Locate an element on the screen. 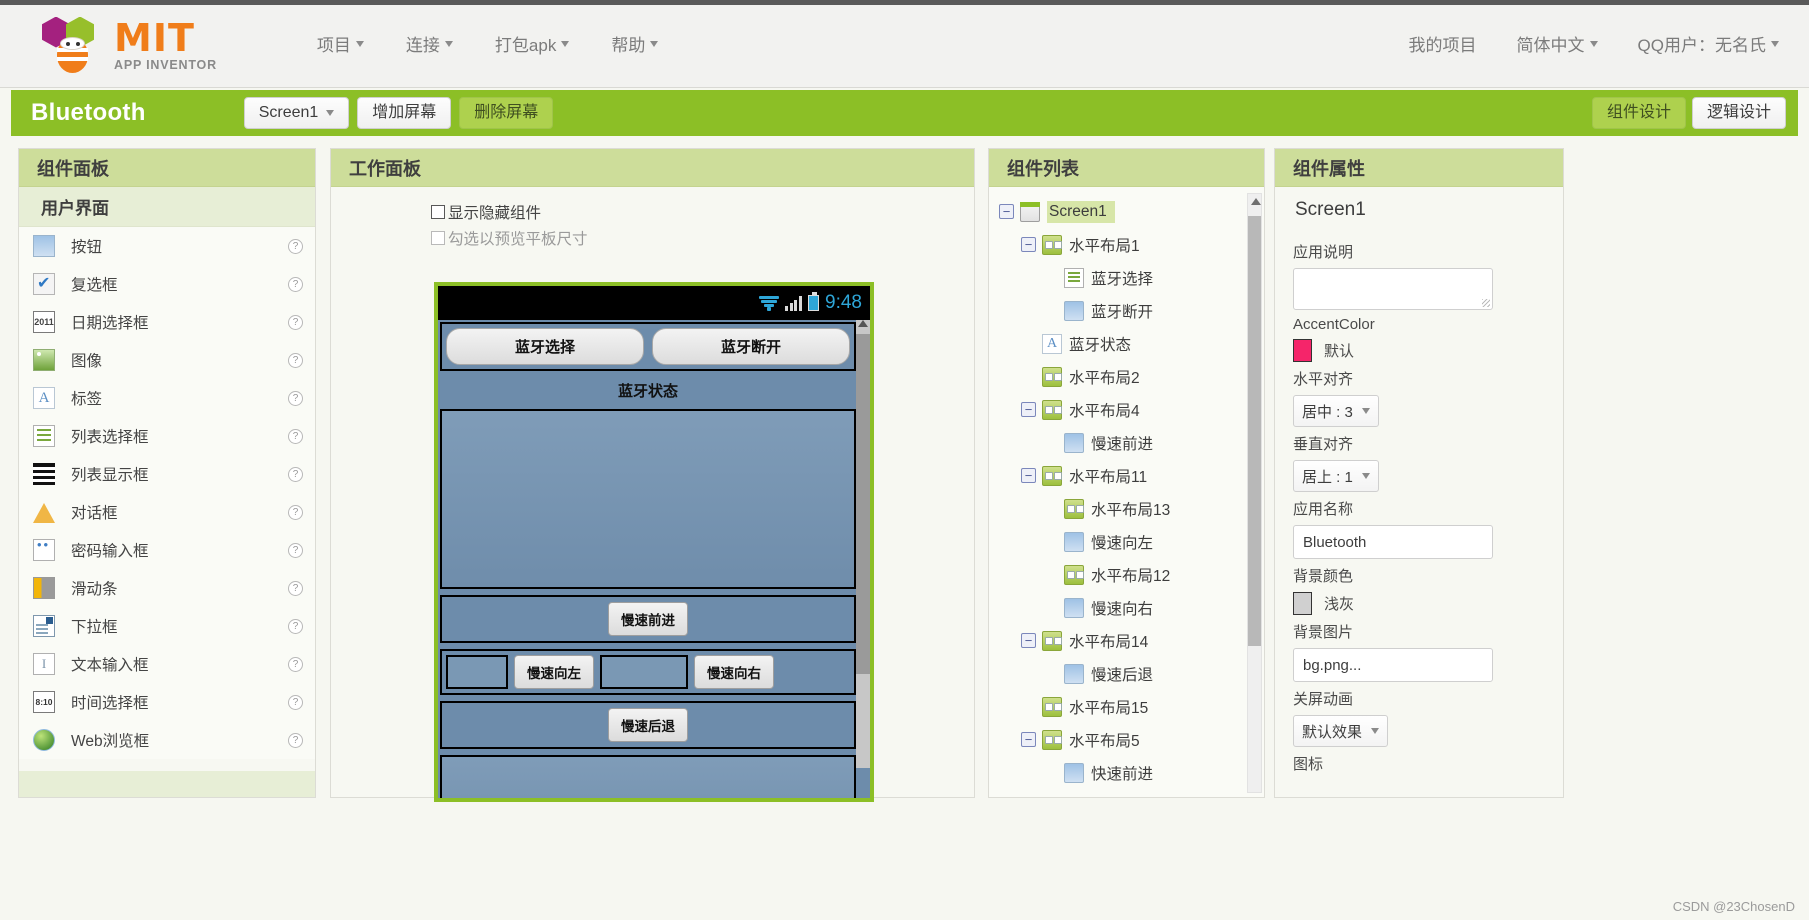 This screenshot has height=920, width=1809. palette-item-slider: 滑动条 ? is located at coordinates (167, 588).